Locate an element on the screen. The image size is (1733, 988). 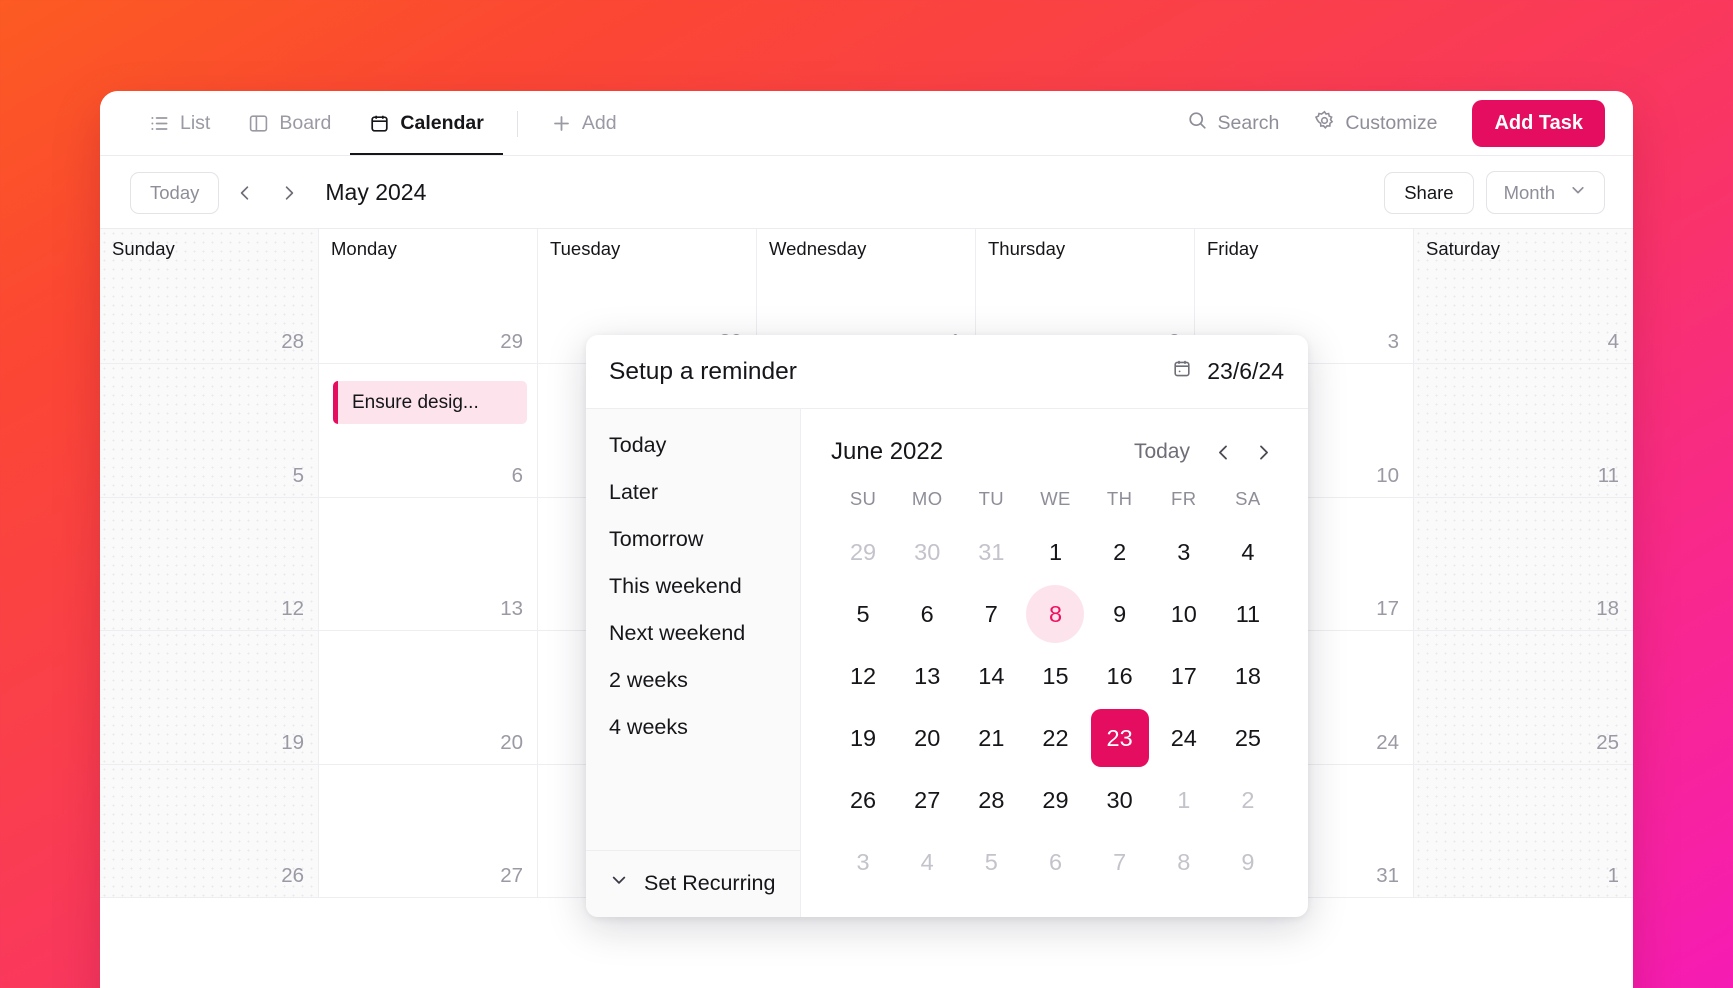
month-day-cell: 5 is located at coordinates (209, 431).